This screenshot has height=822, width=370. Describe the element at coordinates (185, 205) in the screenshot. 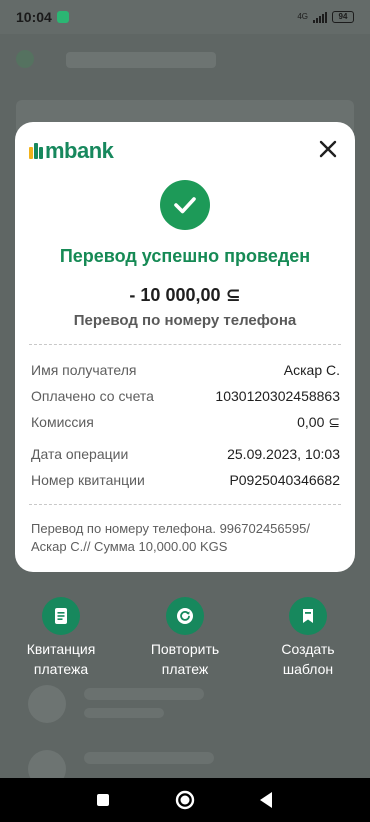

I see `success-check-icon` at that location.